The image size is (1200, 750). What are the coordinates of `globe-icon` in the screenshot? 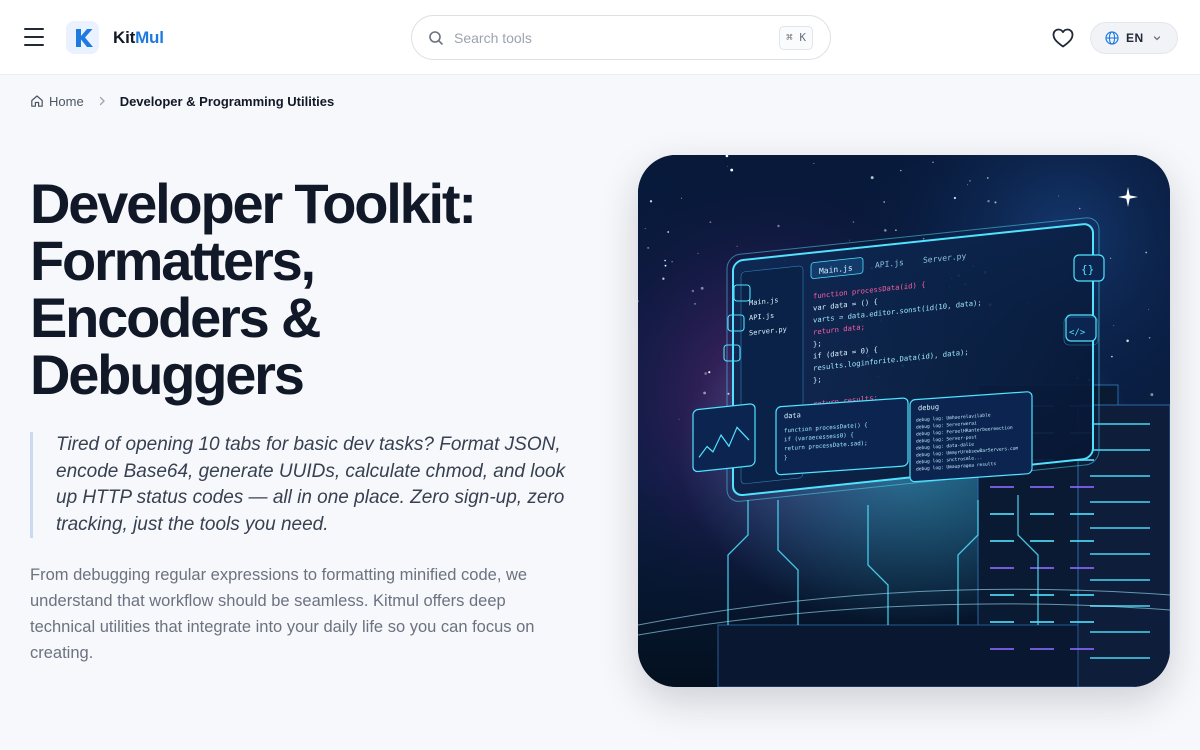 It's located at (1112, 38).